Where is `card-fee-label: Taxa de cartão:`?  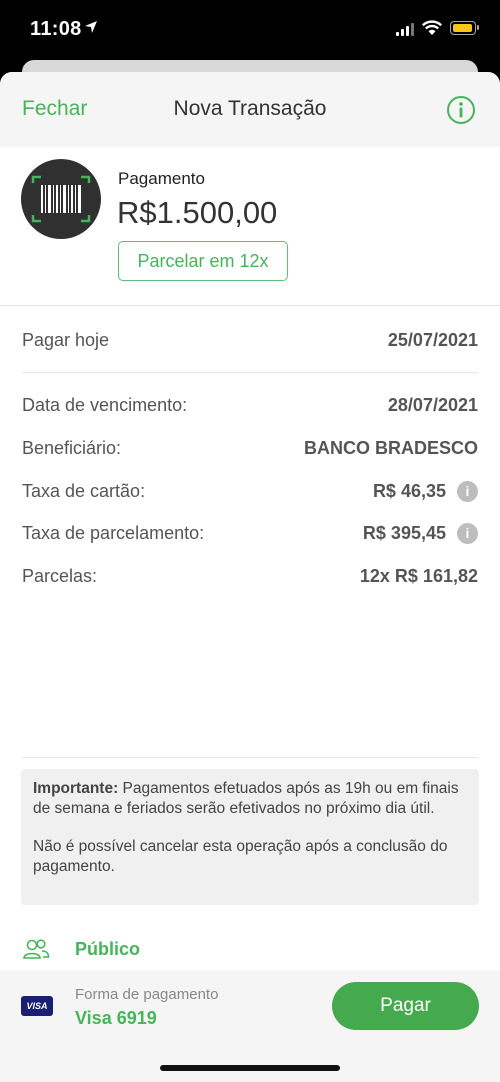 card-fee-label: Taxa de cartão: is located at coordinates (84, 490).